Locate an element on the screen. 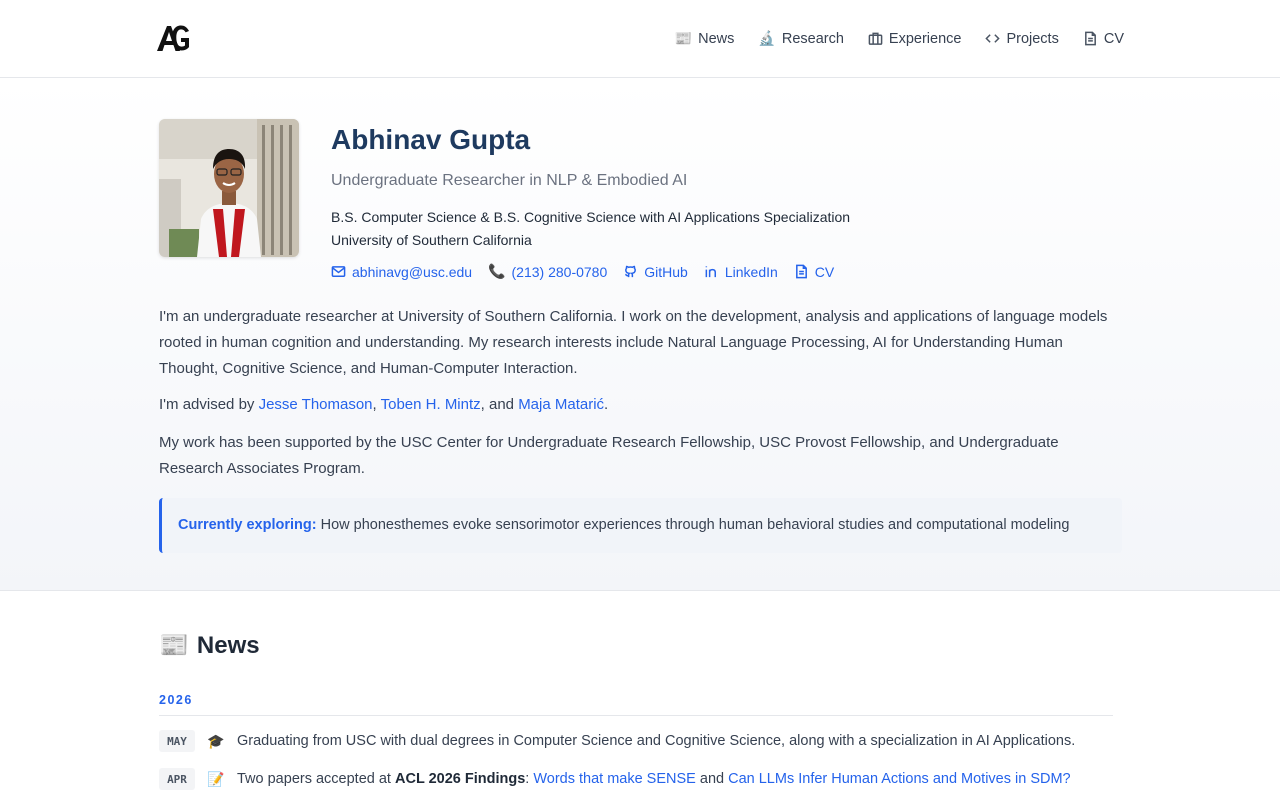 The image size is (1280, 800). nav-experience: Experience is located at coordinates (915, 38).